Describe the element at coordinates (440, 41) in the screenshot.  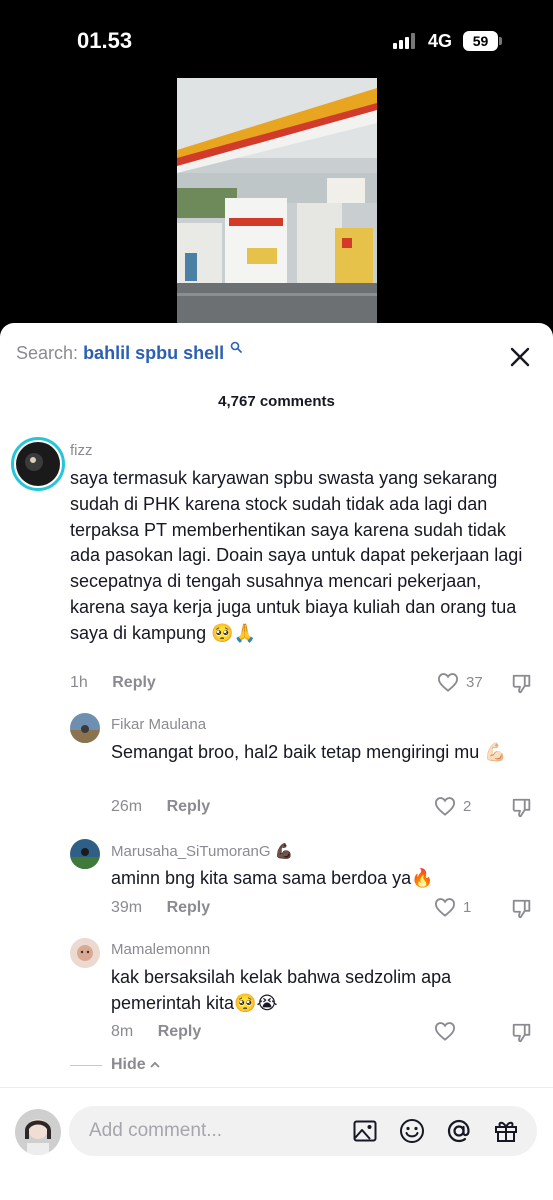
I see `network-type: 4G` at that location.